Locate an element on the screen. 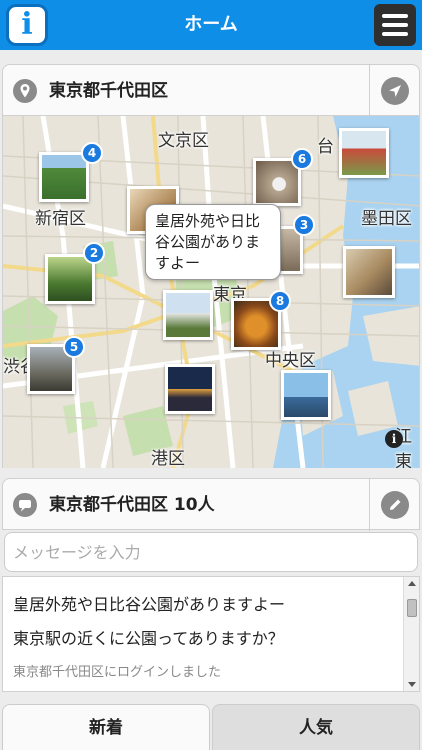 This screenshot has width=422, height=750. app-header: i ホーム is located at coordinates (211, 25).